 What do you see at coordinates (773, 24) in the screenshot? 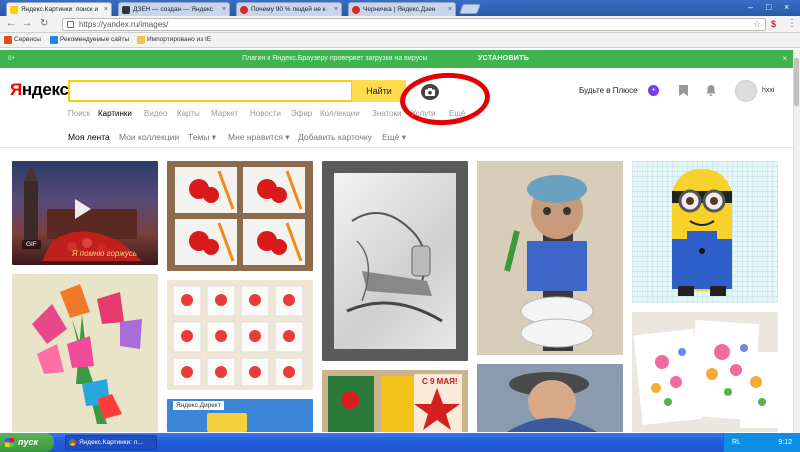
I see `extension-icon: $` at bounding box center [773, 24].